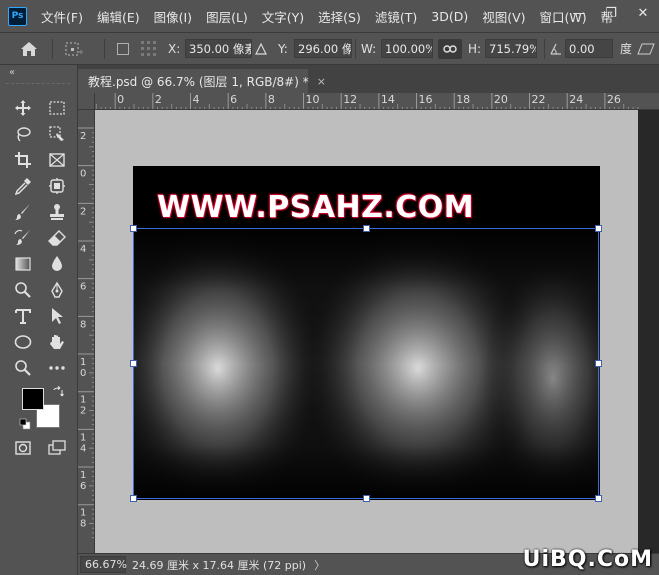 Image resolution: width=659 pixels, height=575 pixels. What do you see at coordinates (646, 48) in the screenshot?
I see `skew-icon` at bounding box center [646, 48].